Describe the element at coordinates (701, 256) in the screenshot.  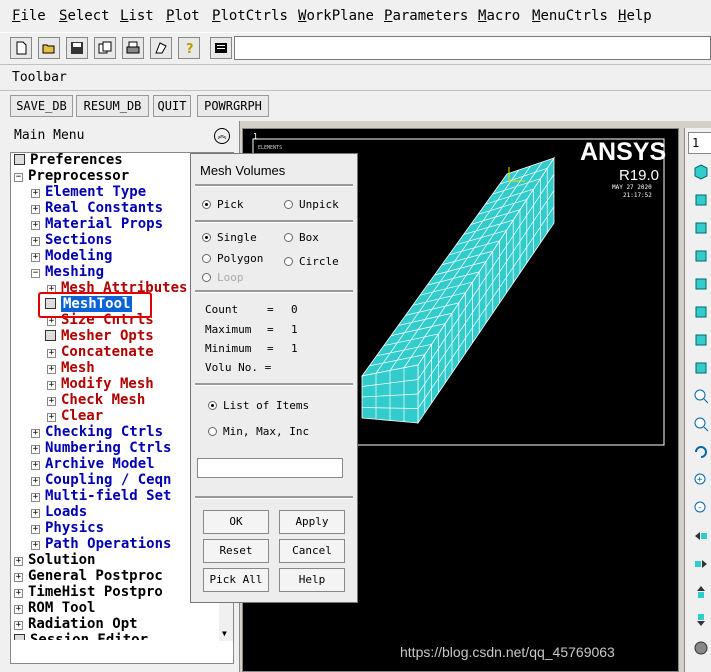
I see `top-view-icon` at that location.